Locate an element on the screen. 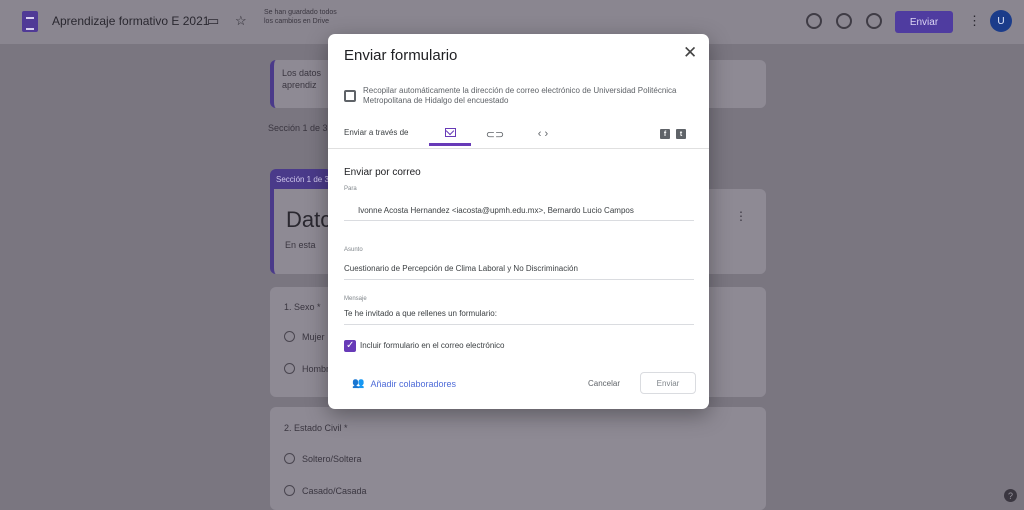  tab-link: ⊂⊃ is located at coordinates (495, 134).